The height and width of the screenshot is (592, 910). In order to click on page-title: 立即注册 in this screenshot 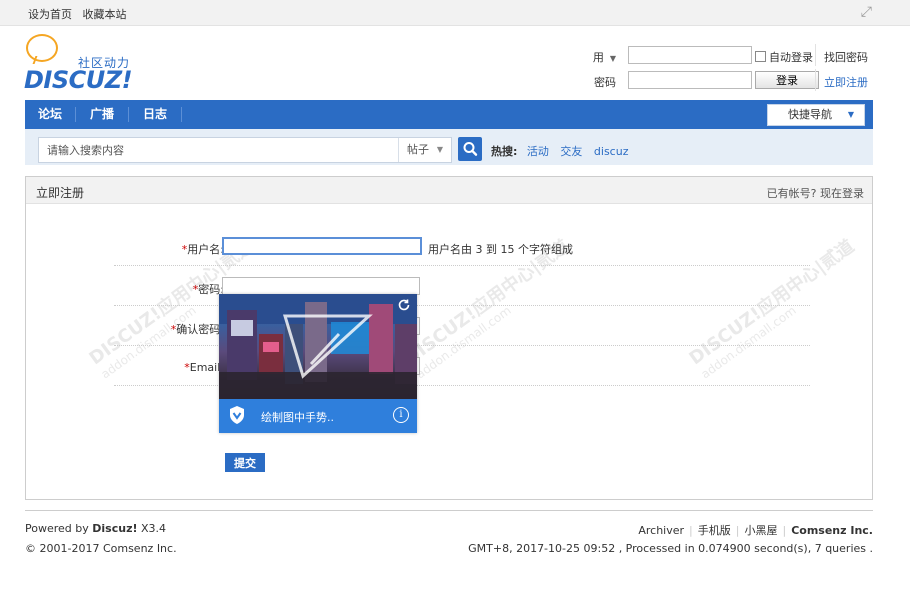, I will do `click(60, 193)`.